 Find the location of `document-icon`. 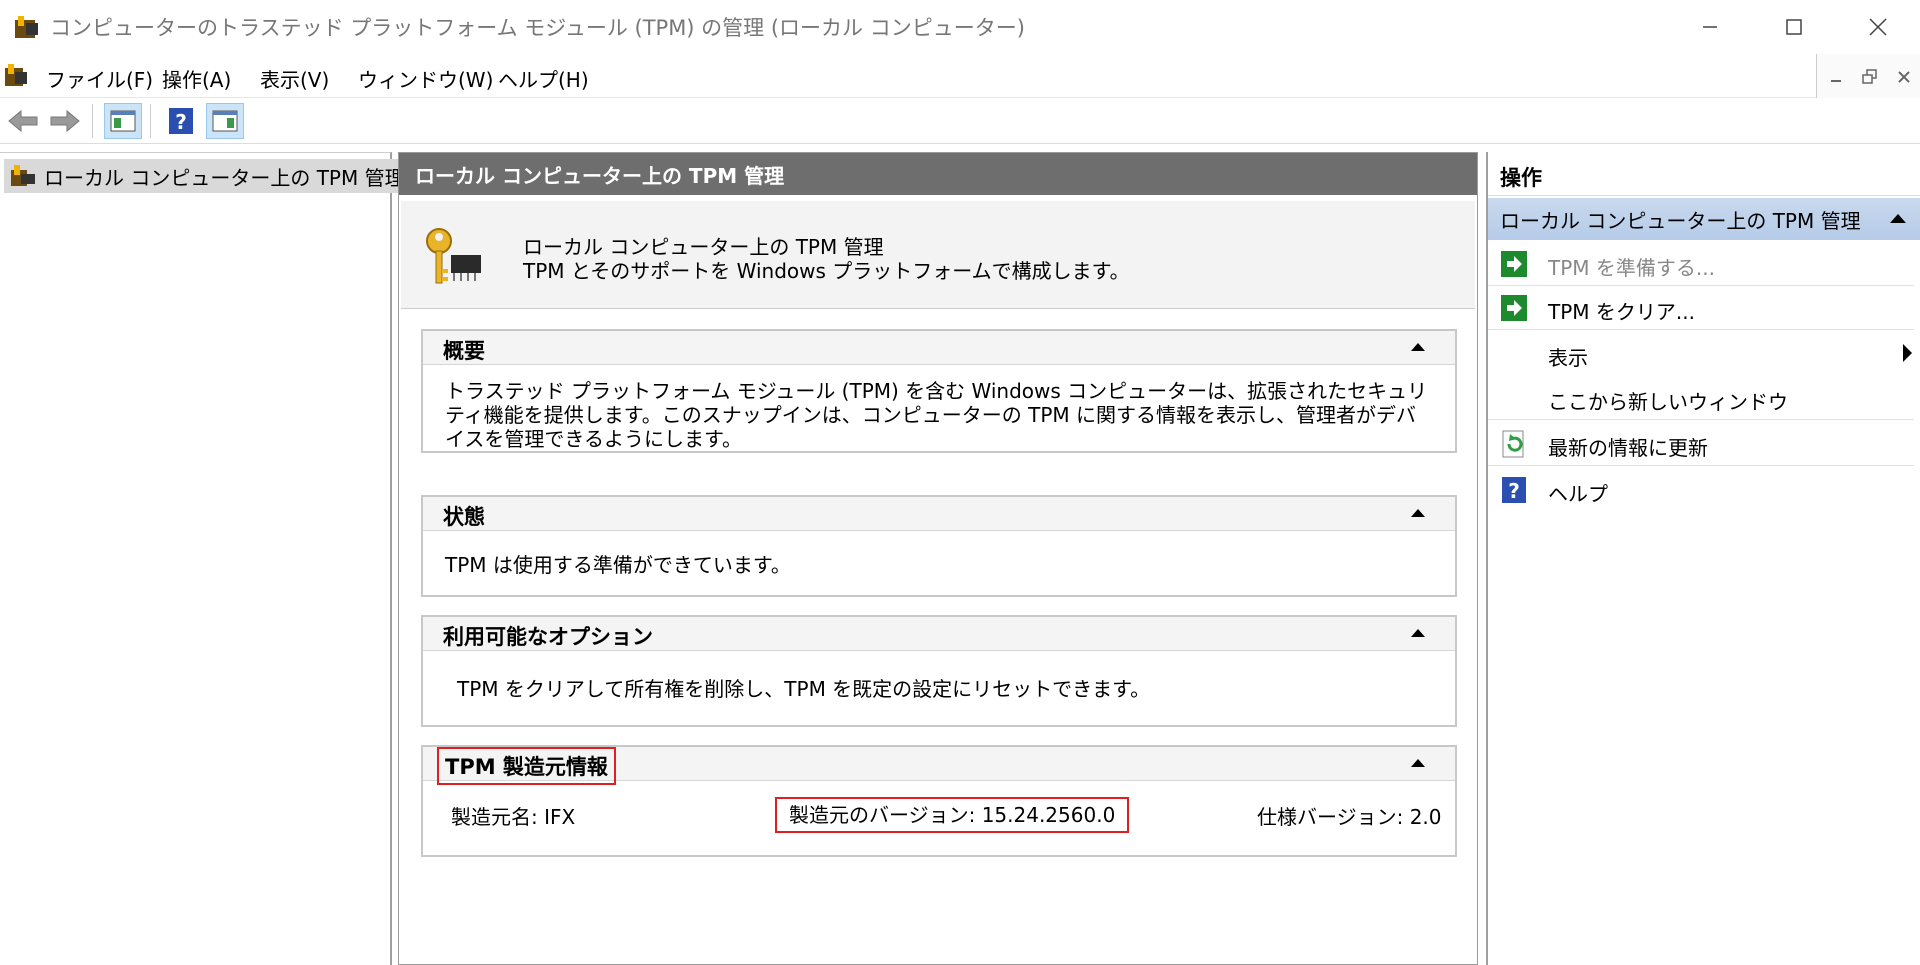

document-icon is located at coordinates (16, 76).